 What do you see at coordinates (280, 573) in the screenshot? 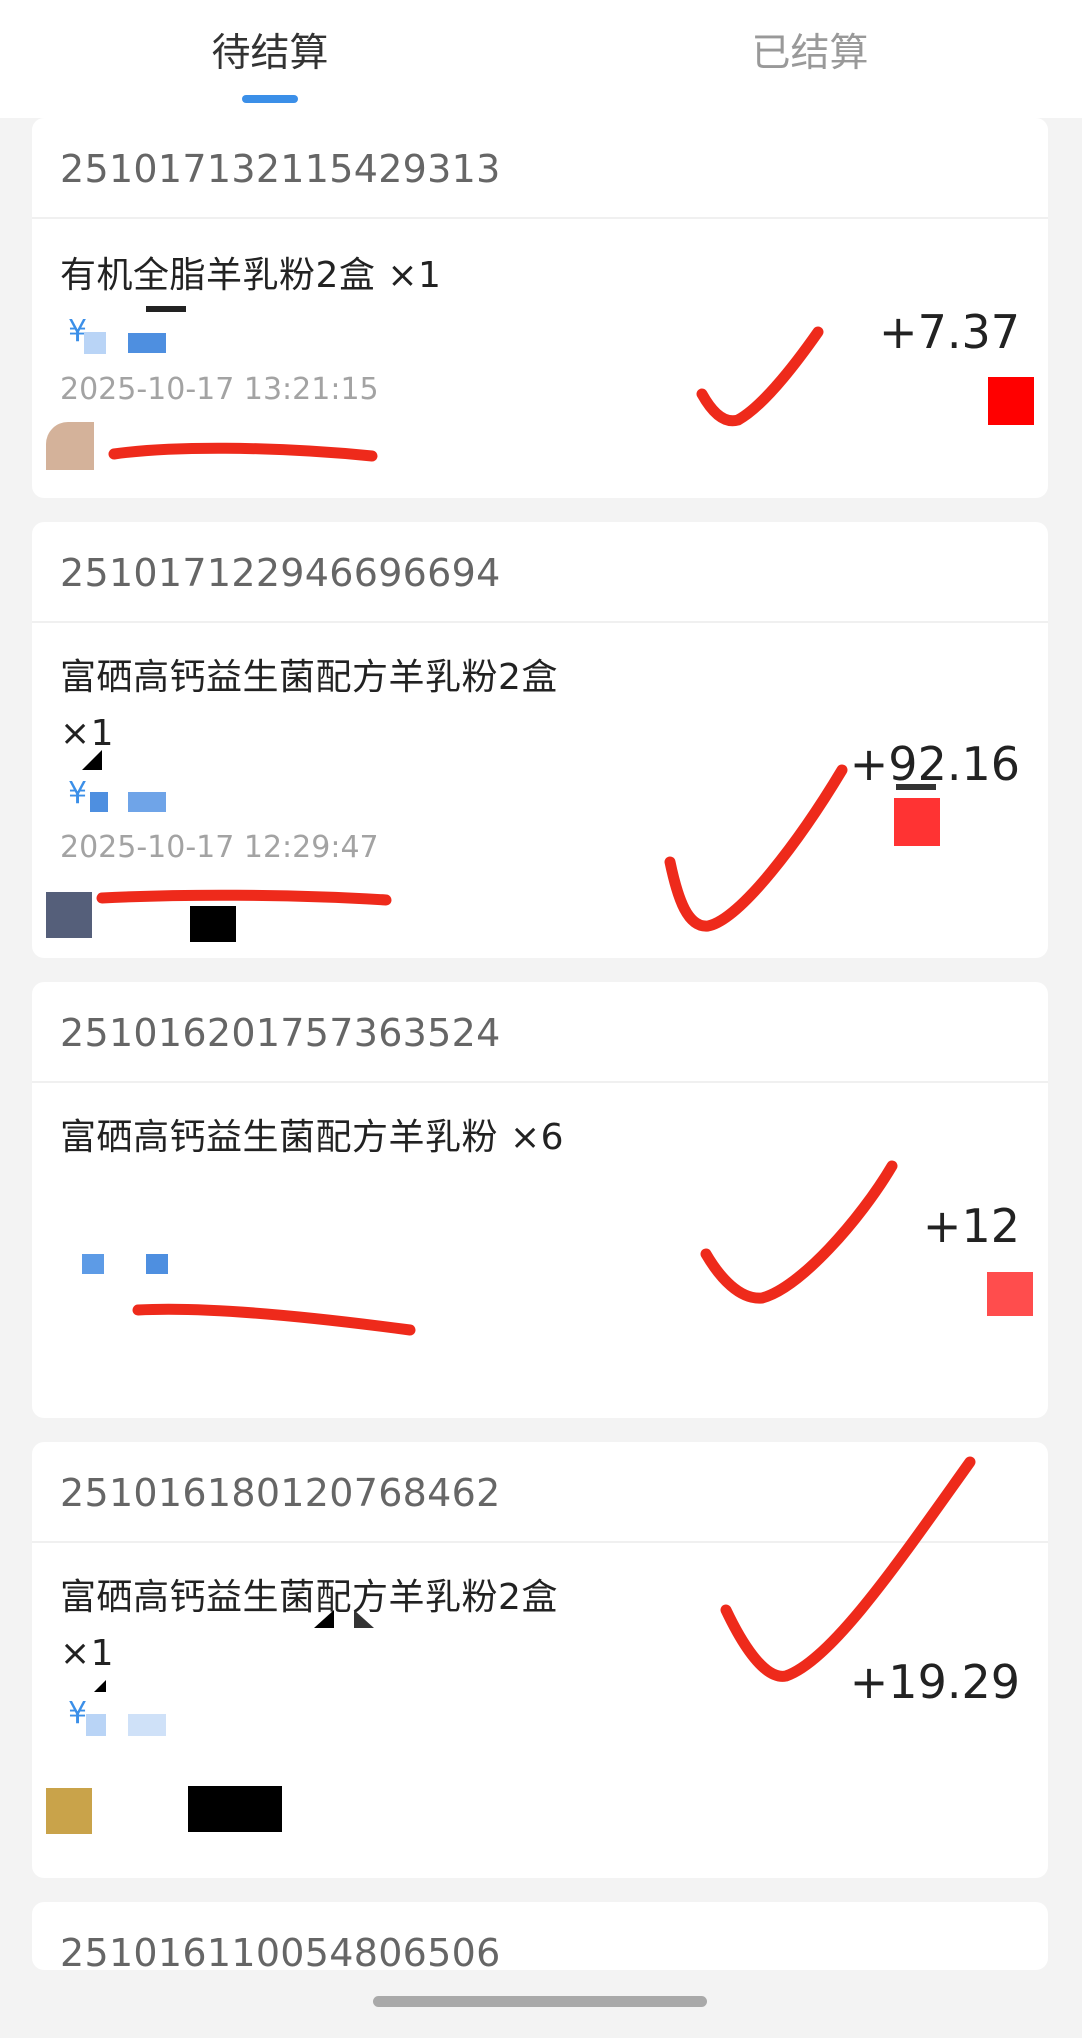
I see `order-number: 251017122946696694` at bounding box center [280, 573].